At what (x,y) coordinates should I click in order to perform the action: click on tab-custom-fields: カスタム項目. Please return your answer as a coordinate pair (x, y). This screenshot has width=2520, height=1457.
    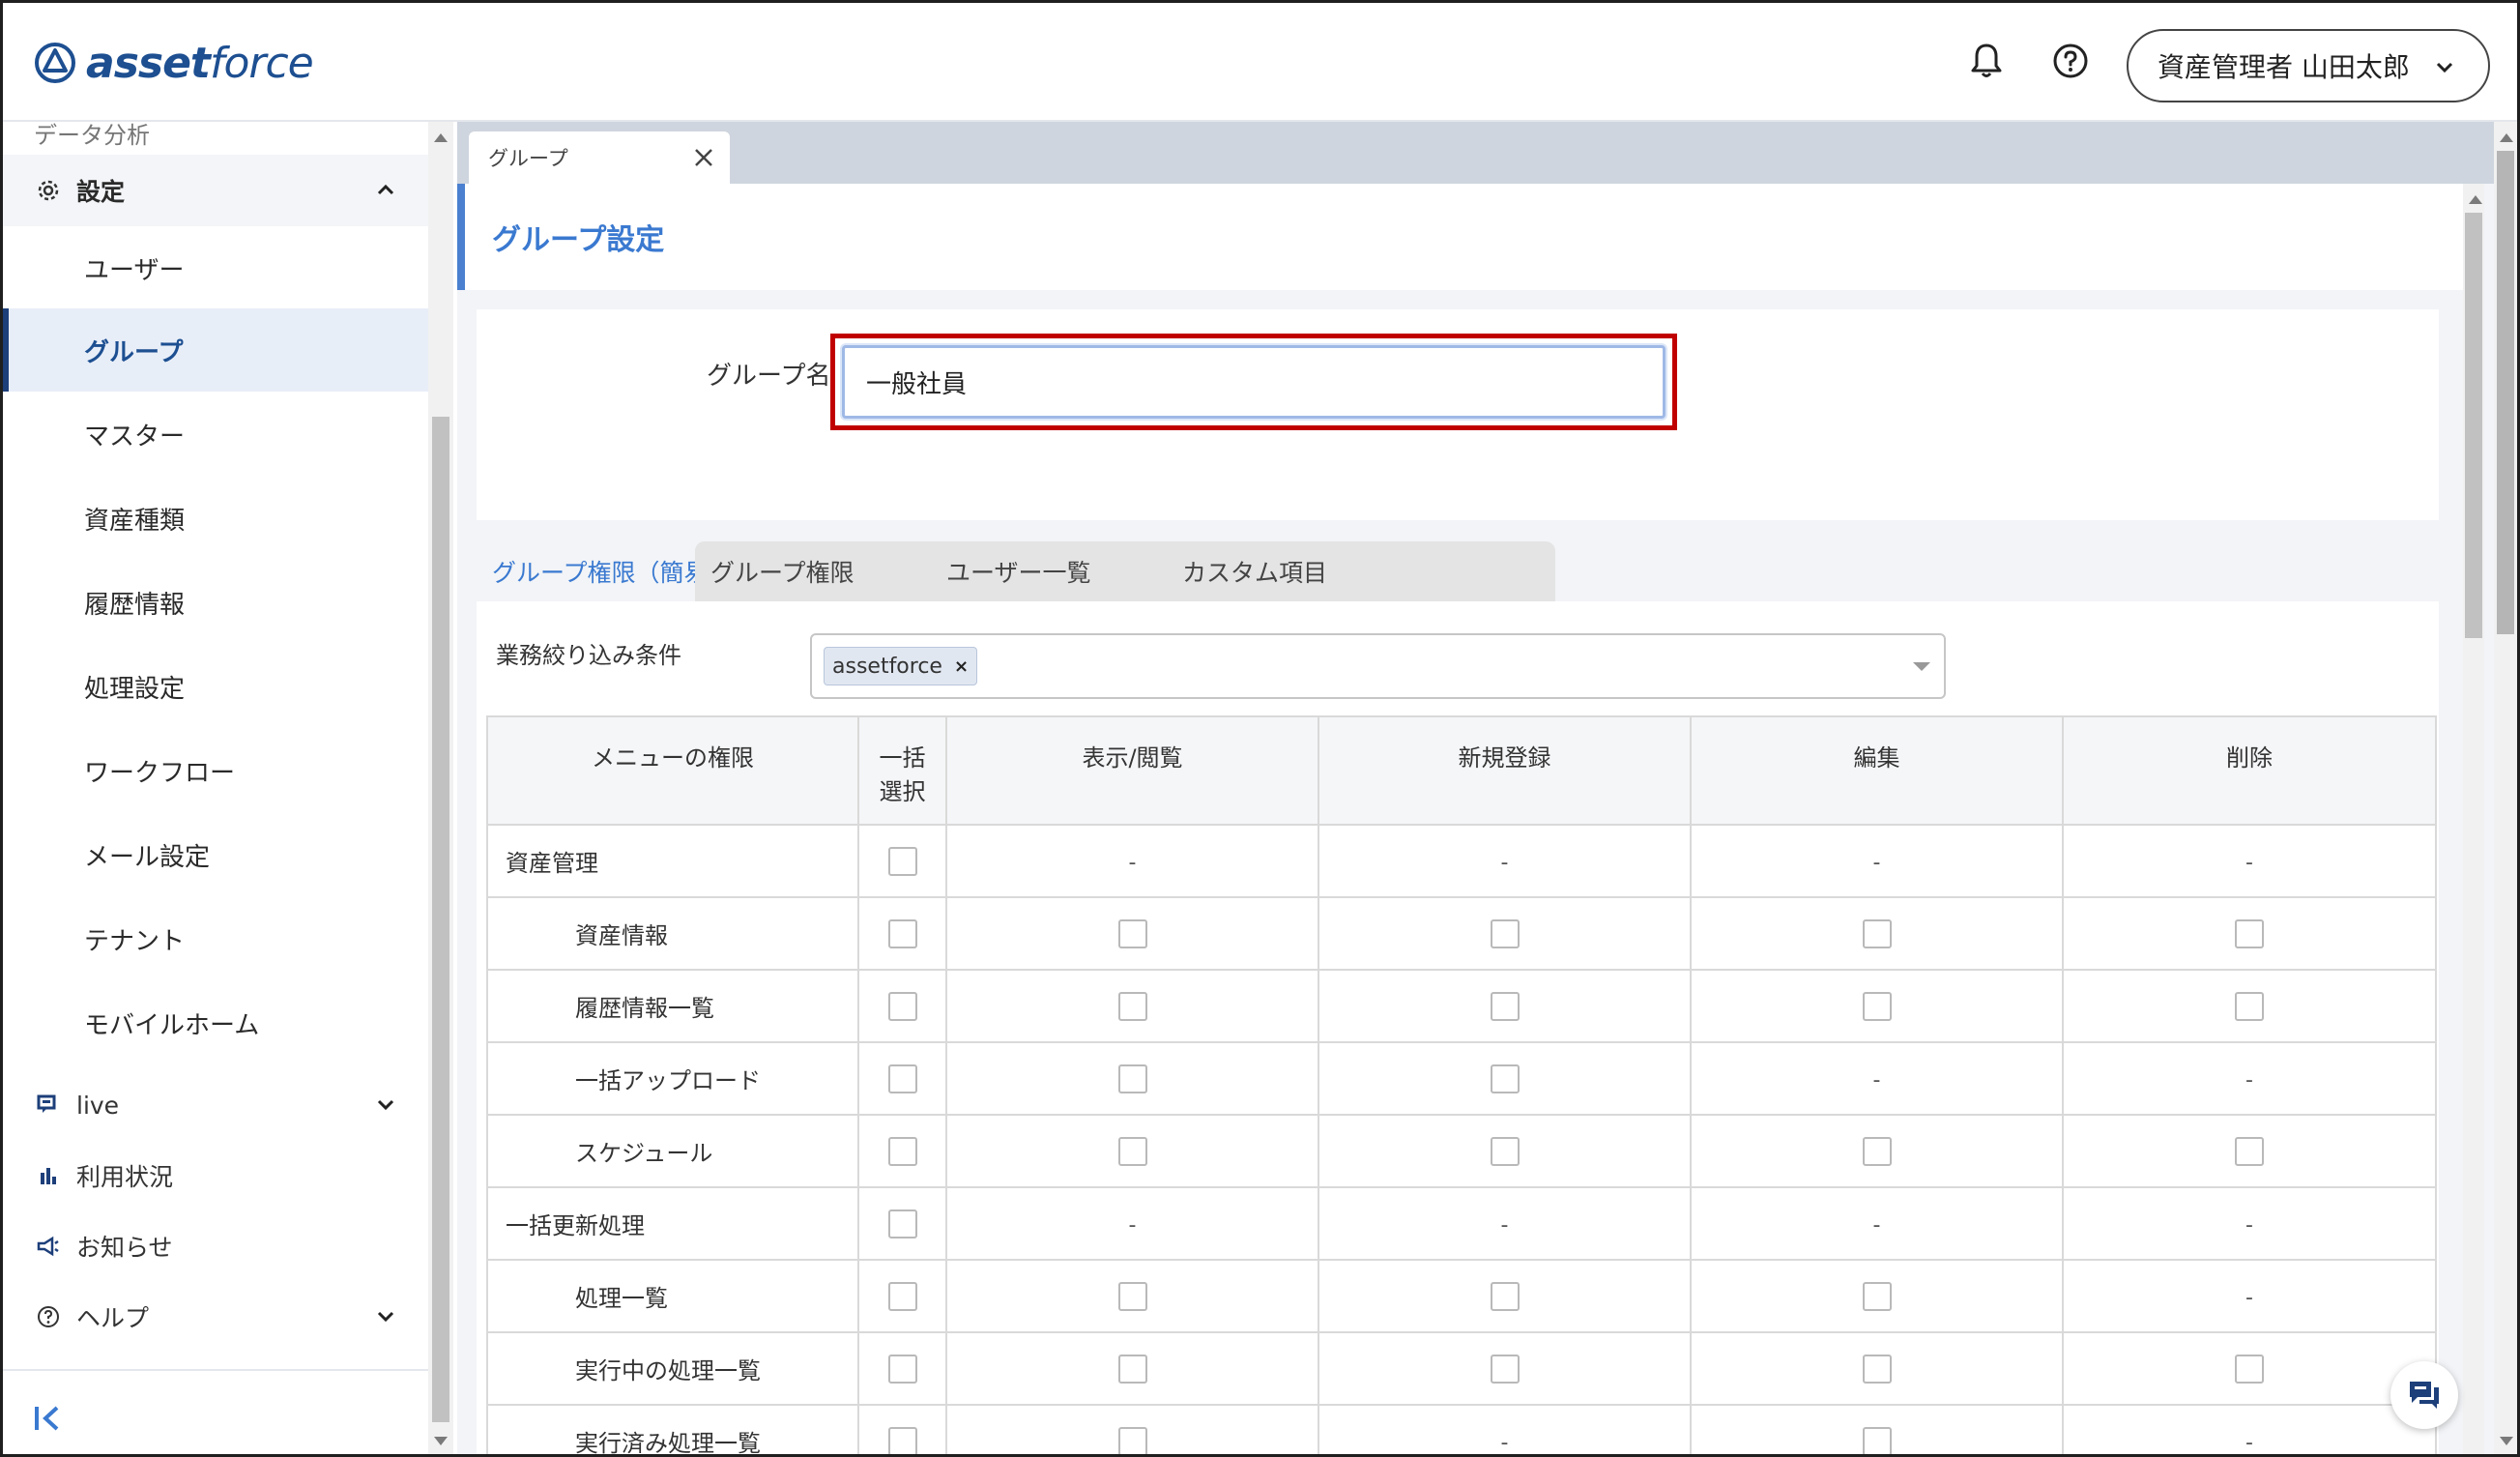
    Looking at the image, I should click on (1361, 571).